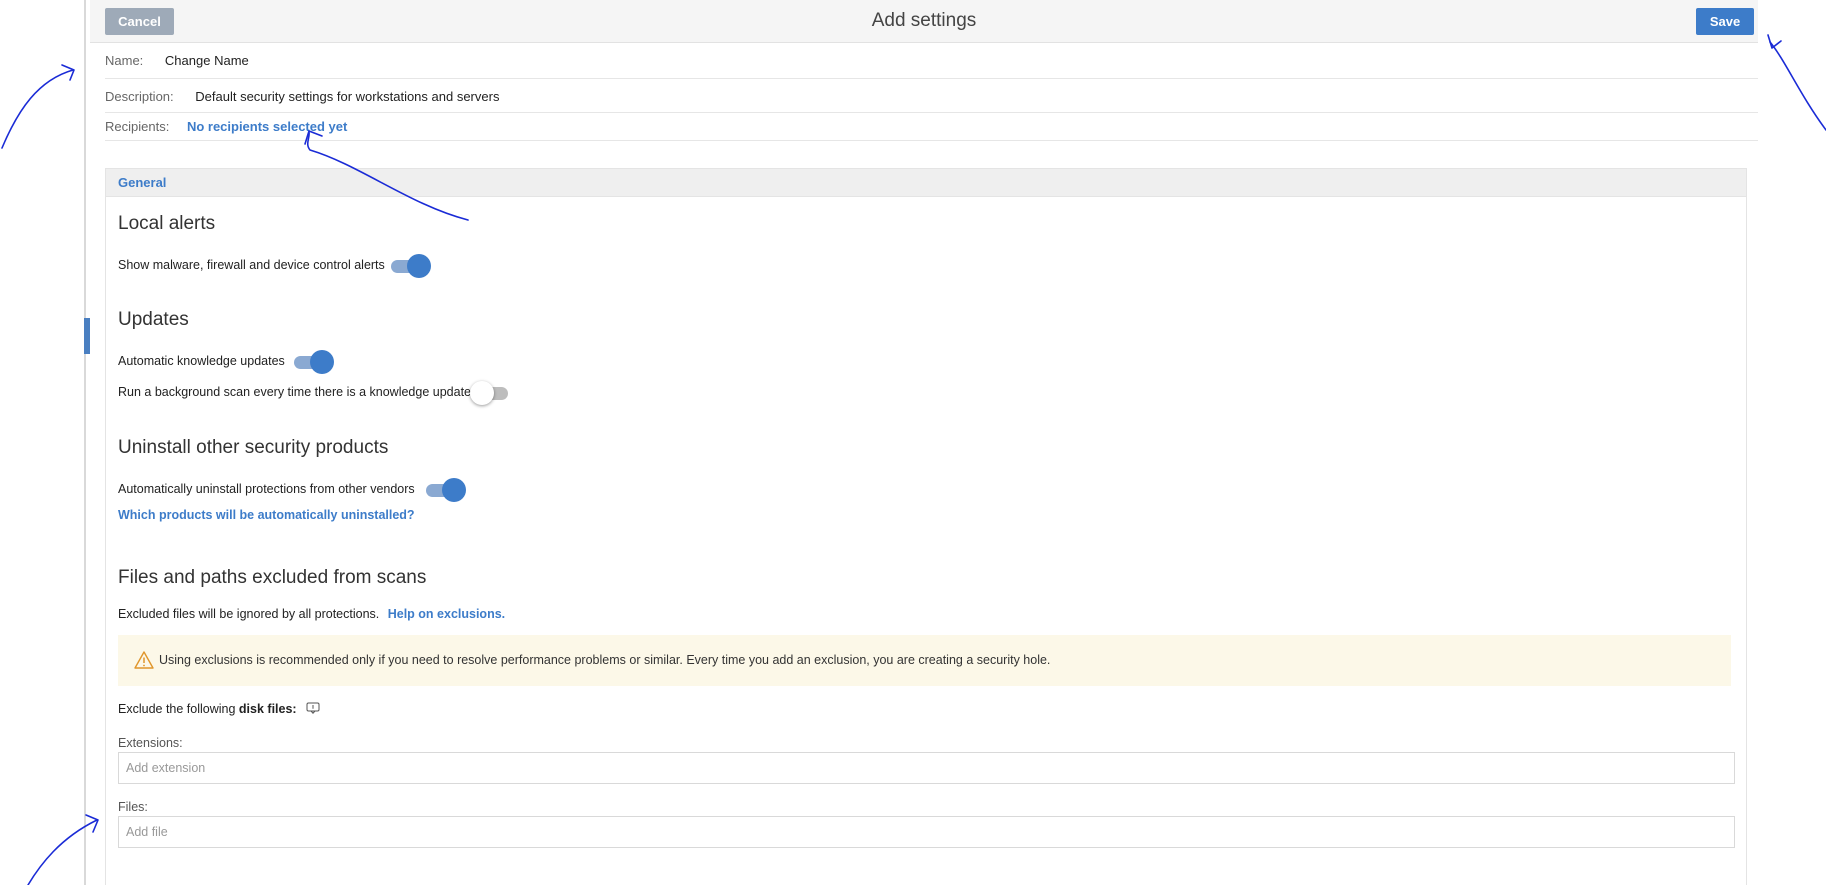 The height and width of the screenshot is (885, 1826). What do you see at coordinates (446, 614) in the screenshot?
I see `help-exclusions-link: Help on exclusions.` at bounding box center [446, 614].